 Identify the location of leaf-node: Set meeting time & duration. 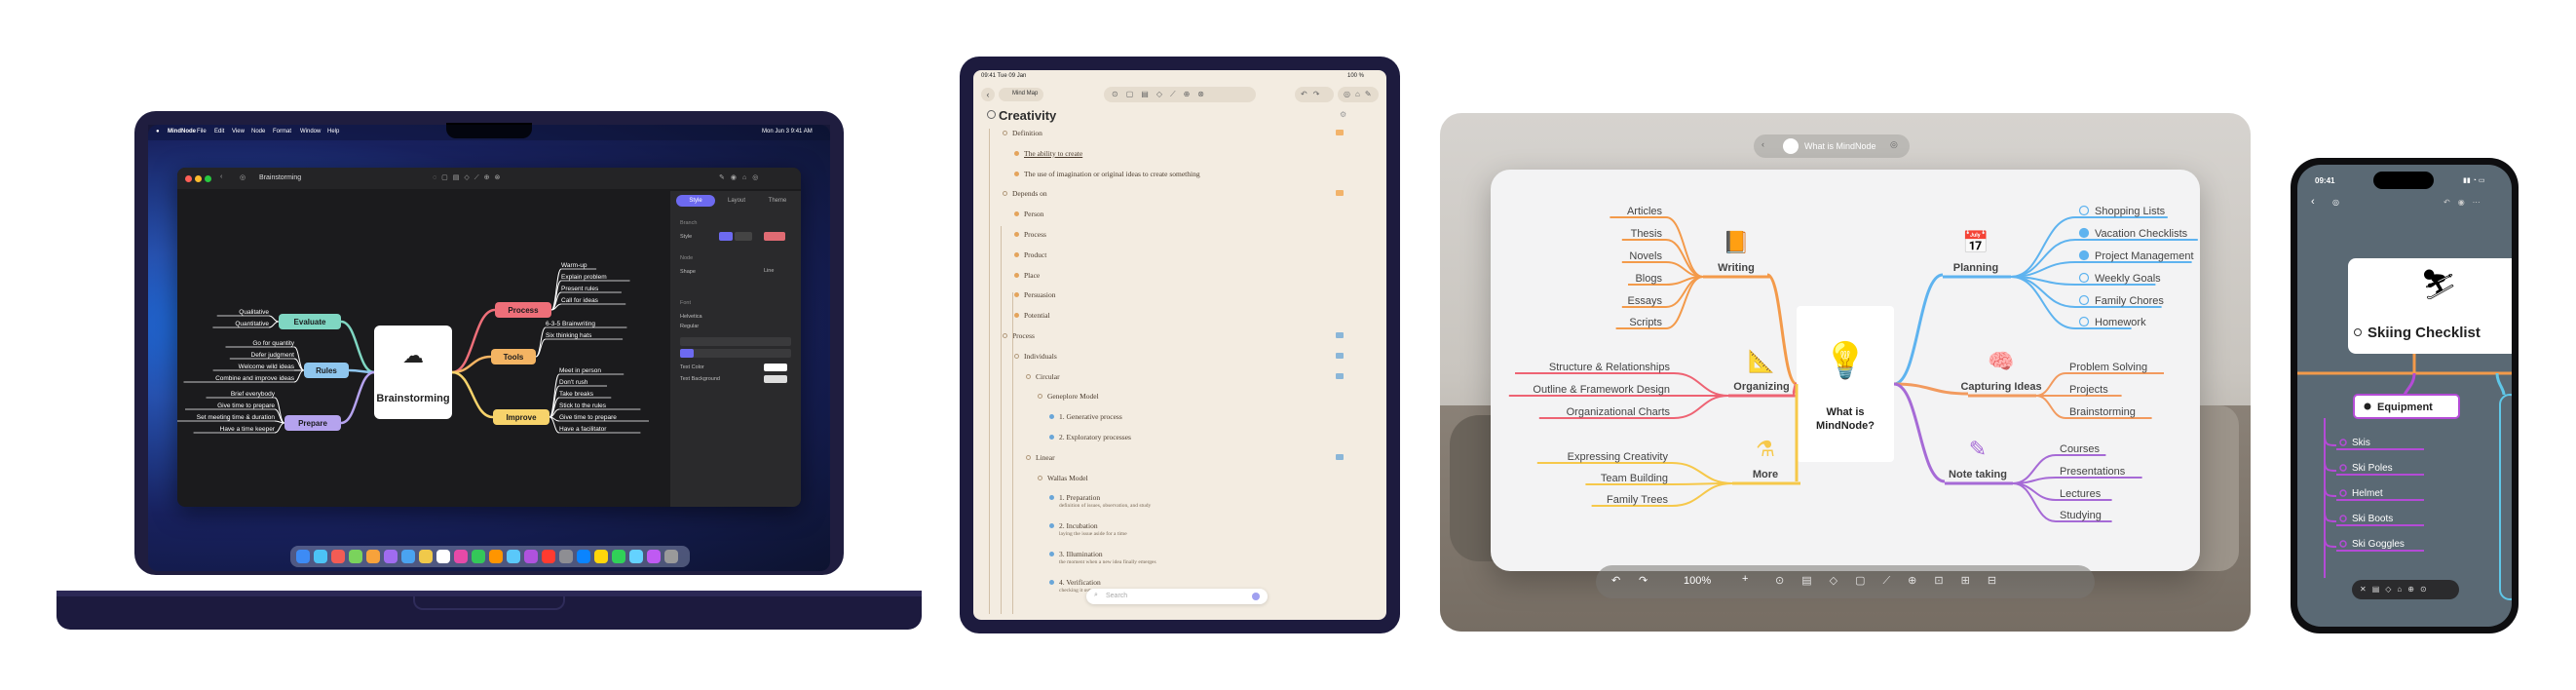
(236, 417).